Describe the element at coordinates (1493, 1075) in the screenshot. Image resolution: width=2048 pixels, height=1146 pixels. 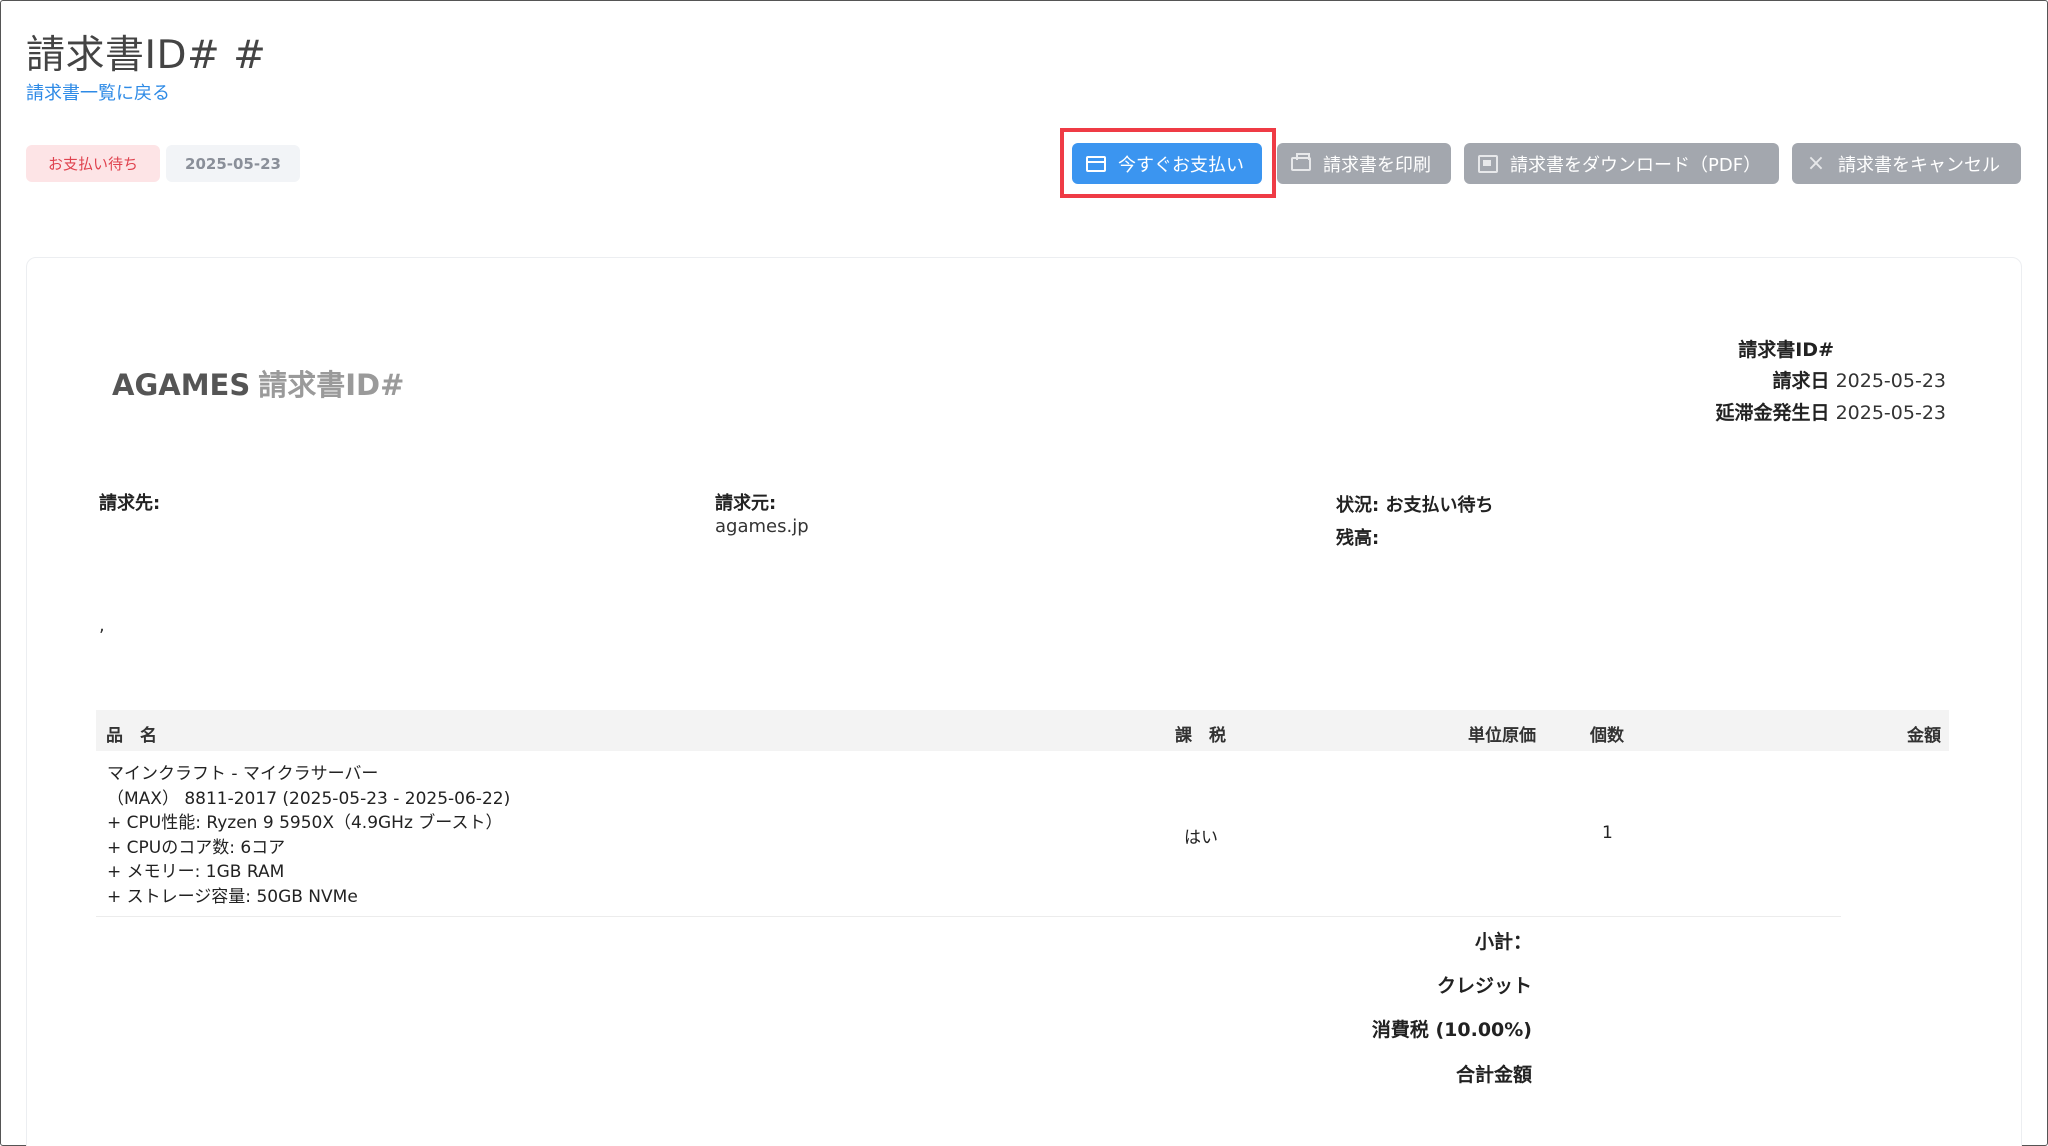
I see `total-label: 合計金額` at that location.